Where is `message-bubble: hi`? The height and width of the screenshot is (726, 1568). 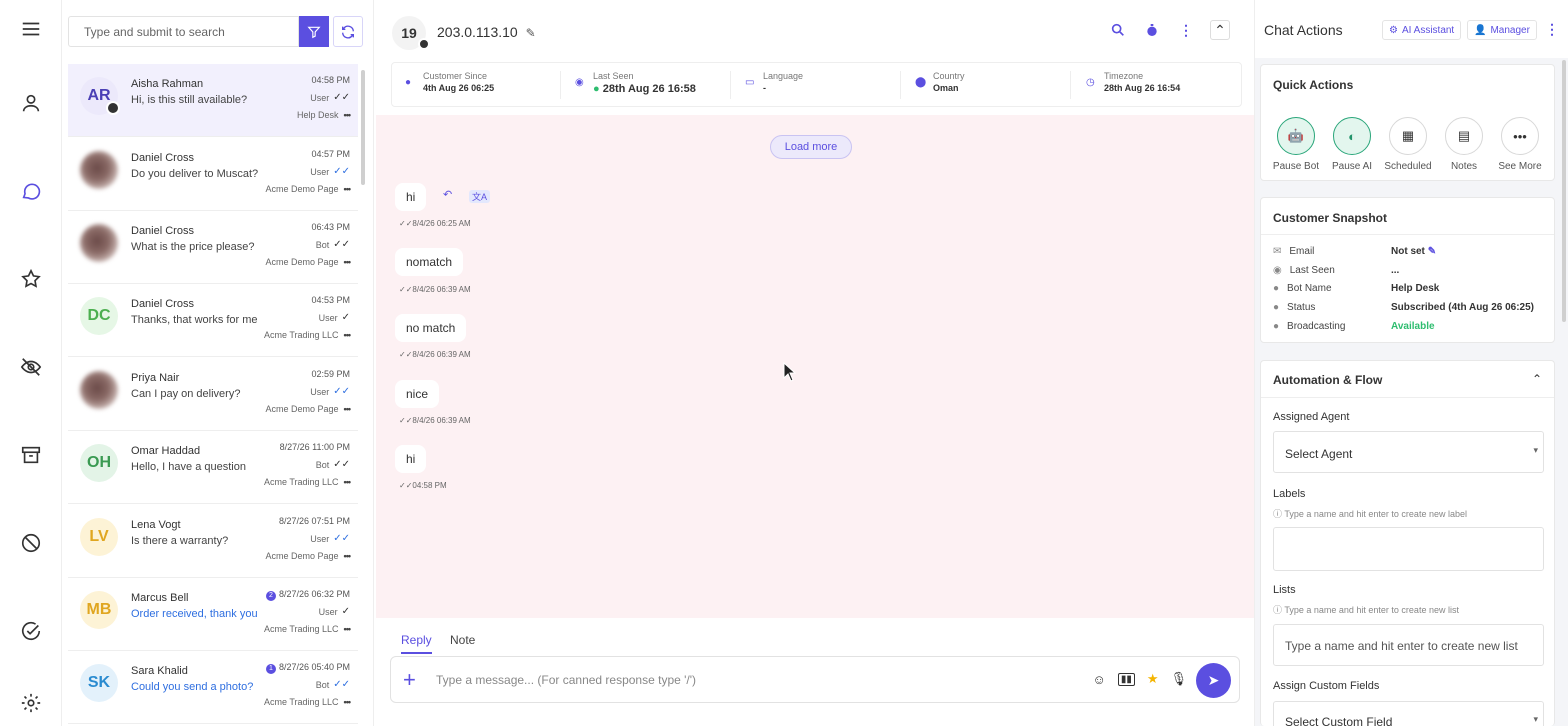
message-bubble: hi is located at coordinates (411, 459).